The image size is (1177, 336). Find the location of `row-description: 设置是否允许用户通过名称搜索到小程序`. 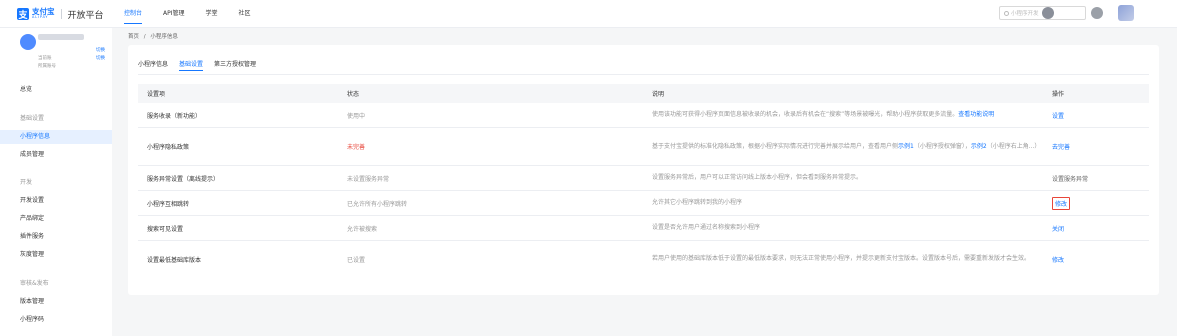

row-description: 设置是否允许用户通过名称搜索到小程序 is located at coordinates (706, 227).